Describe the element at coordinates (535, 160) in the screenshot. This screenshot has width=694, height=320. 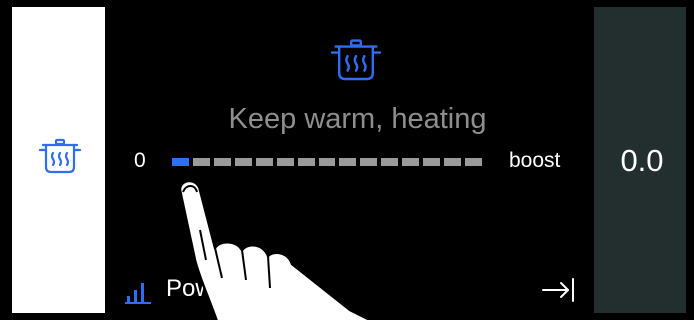
I see `scale-max-label: boost` at that location.